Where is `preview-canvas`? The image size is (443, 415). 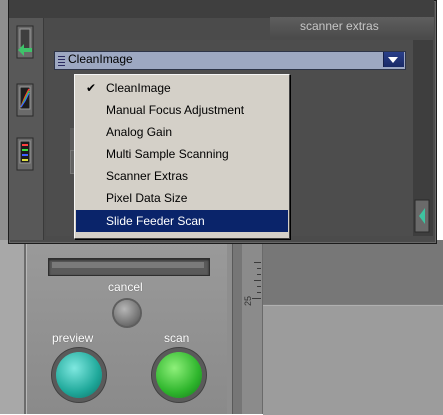
preview-canvas is located at coordinates (353, 360).